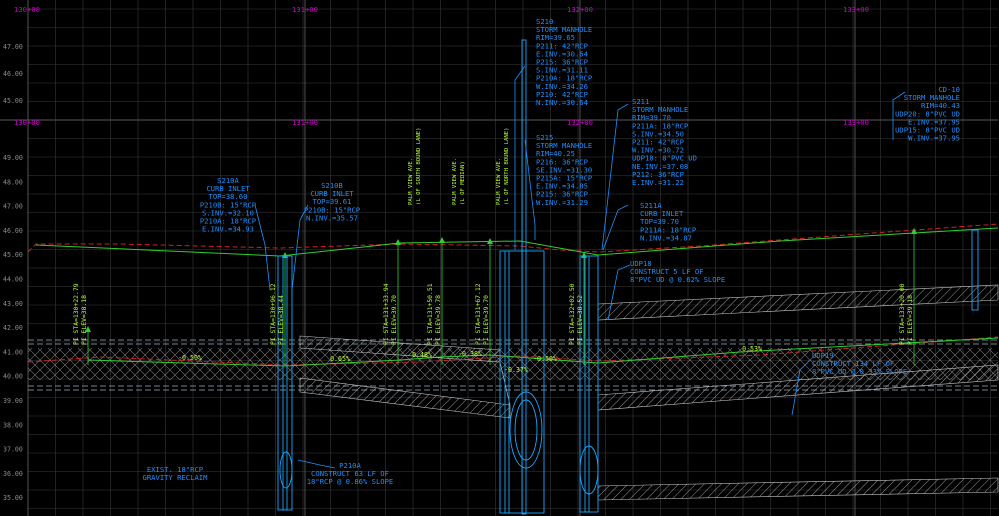 The height and width of the screenshot is (516, 999). Describe the element at coordinates (13, 377) in the screenshot. I see `elevation-label: 40.00` at that location.